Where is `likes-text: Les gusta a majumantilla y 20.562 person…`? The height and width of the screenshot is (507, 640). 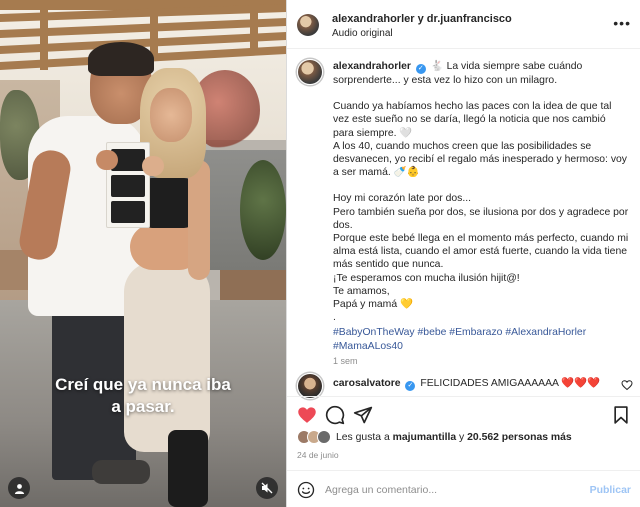 likes-text: Les gusta a majumantilla y 20.562 person… is located at coordinates (454, 437).